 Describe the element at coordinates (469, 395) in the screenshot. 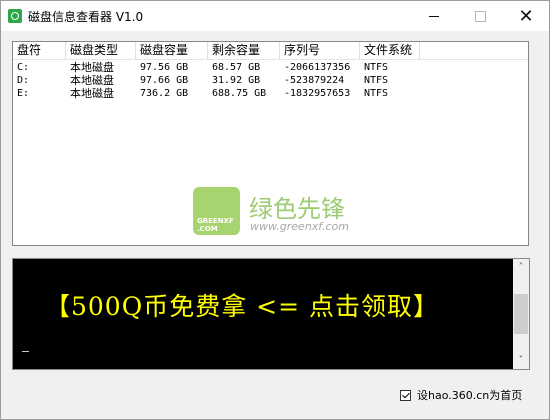

I see `homepage-label: 设hao.360.cn为首页` at that location.